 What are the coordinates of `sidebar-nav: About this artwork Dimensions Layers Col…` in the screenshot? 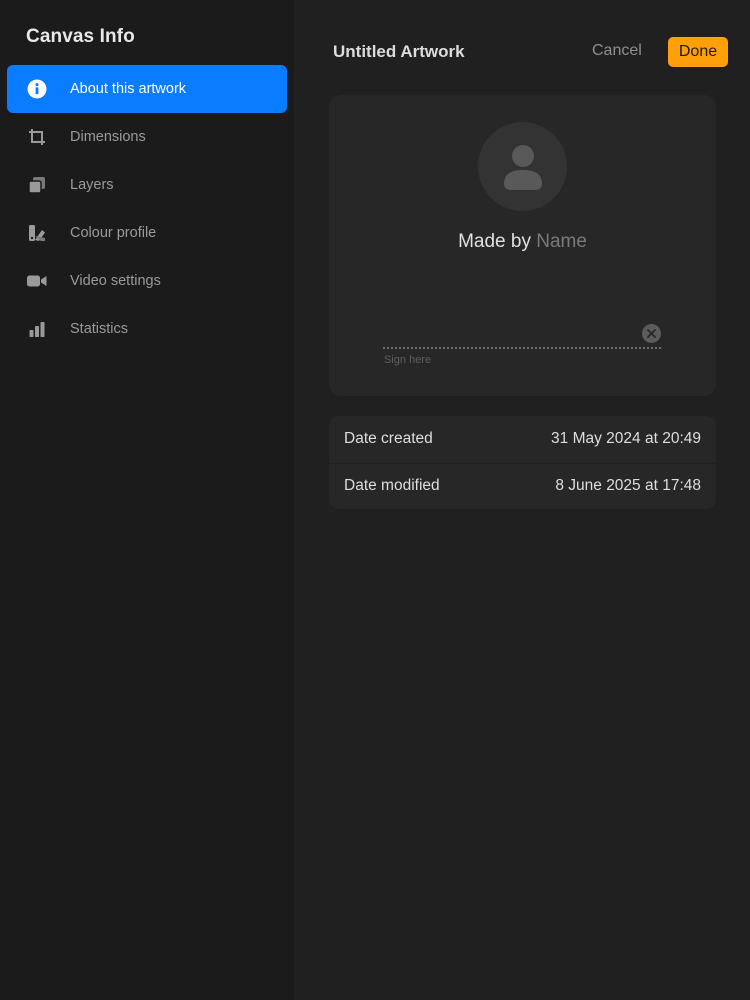 It's located at (147, 209).